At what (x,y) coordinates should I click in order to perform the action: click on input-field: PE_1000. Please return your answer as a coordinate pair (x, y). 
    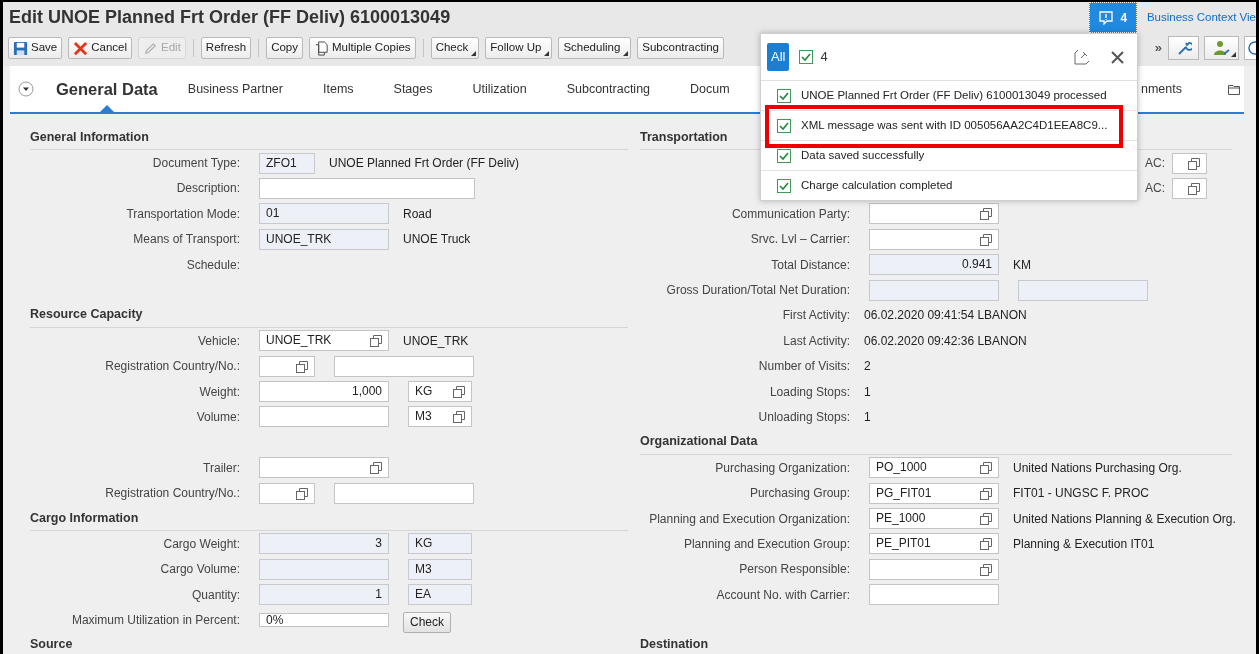
    Looking at the image, I should click on (934, 519).